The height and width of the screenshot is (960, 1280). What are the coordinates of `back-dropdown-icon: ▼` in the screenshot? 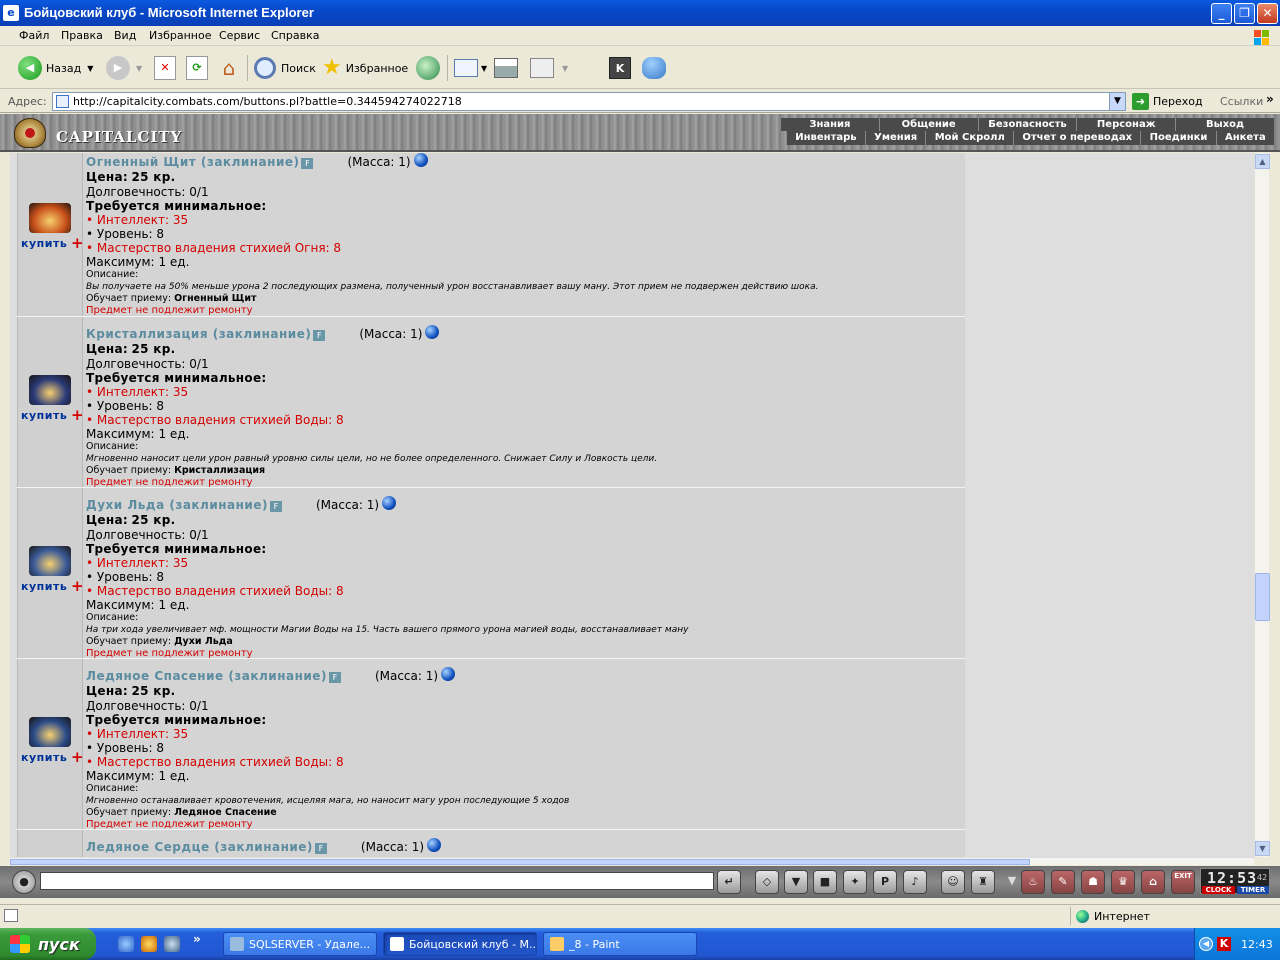 It's located at (90, 68).